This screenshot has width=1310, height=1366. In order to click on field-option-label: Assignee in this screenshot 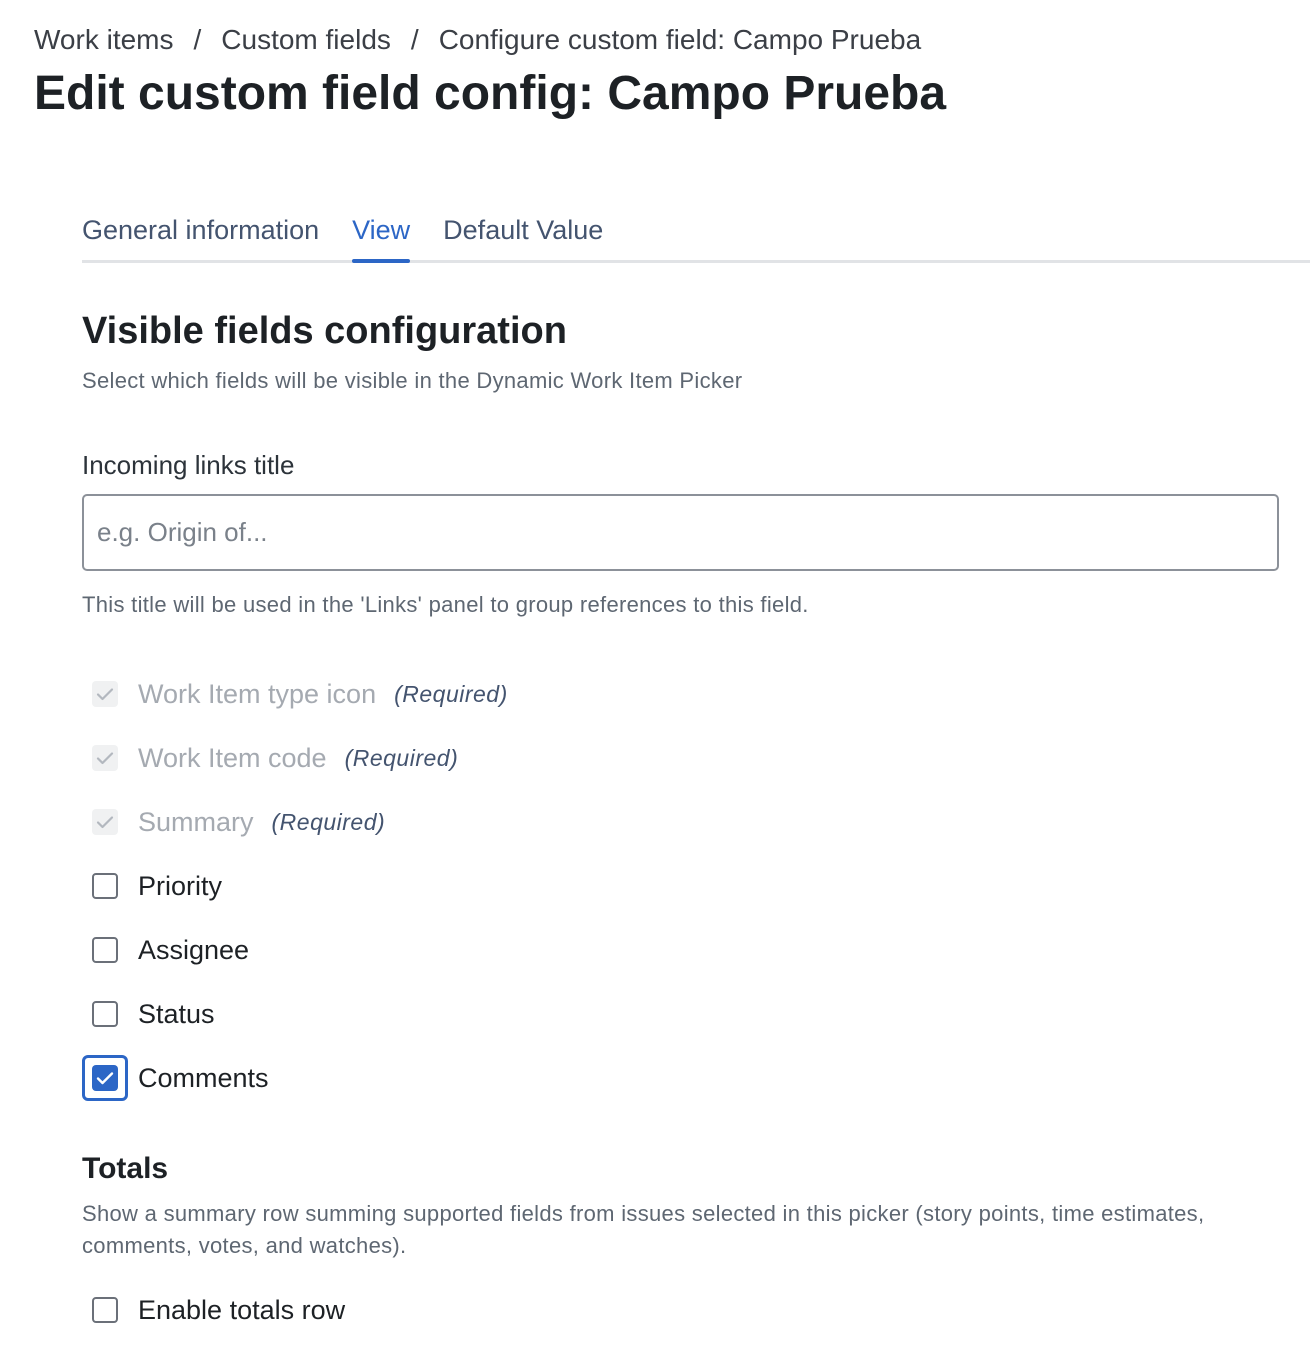, I will do `click(193, 950)`.